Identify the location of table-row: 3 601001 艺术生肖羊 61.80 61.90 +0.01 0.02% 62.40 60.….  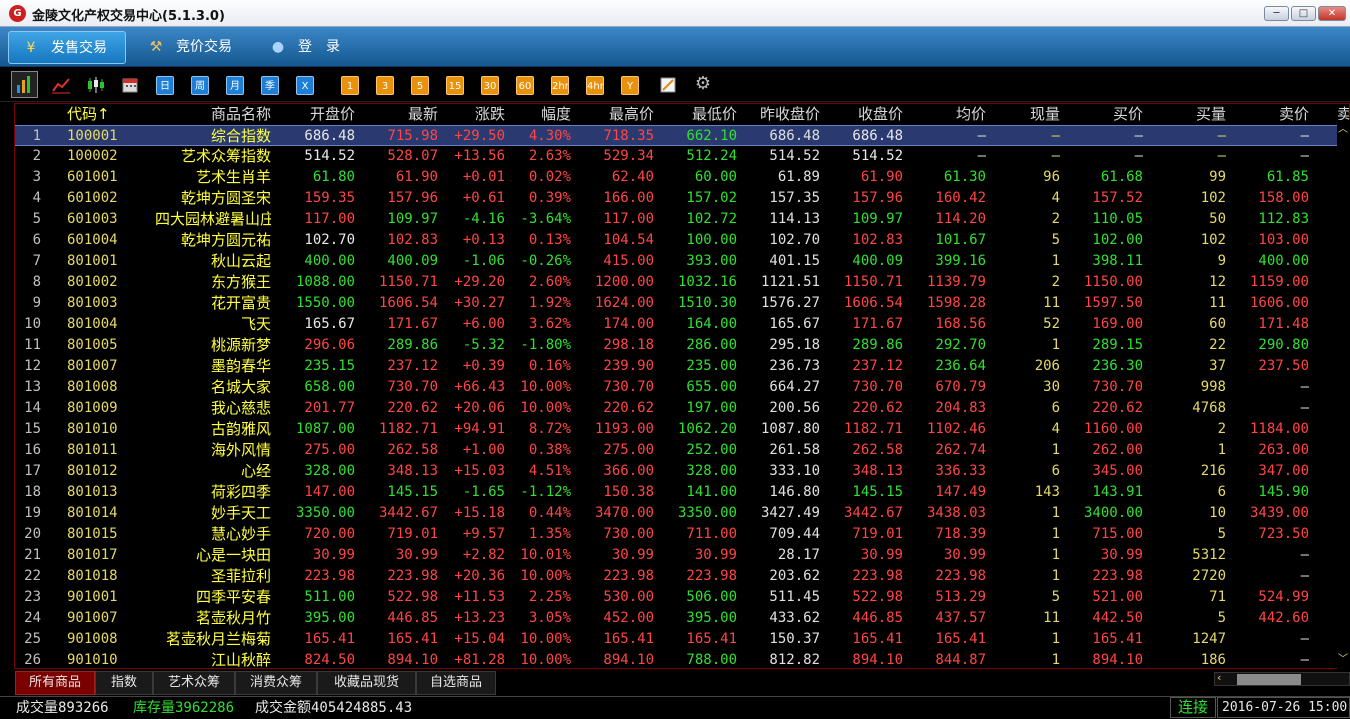
(677, 177).